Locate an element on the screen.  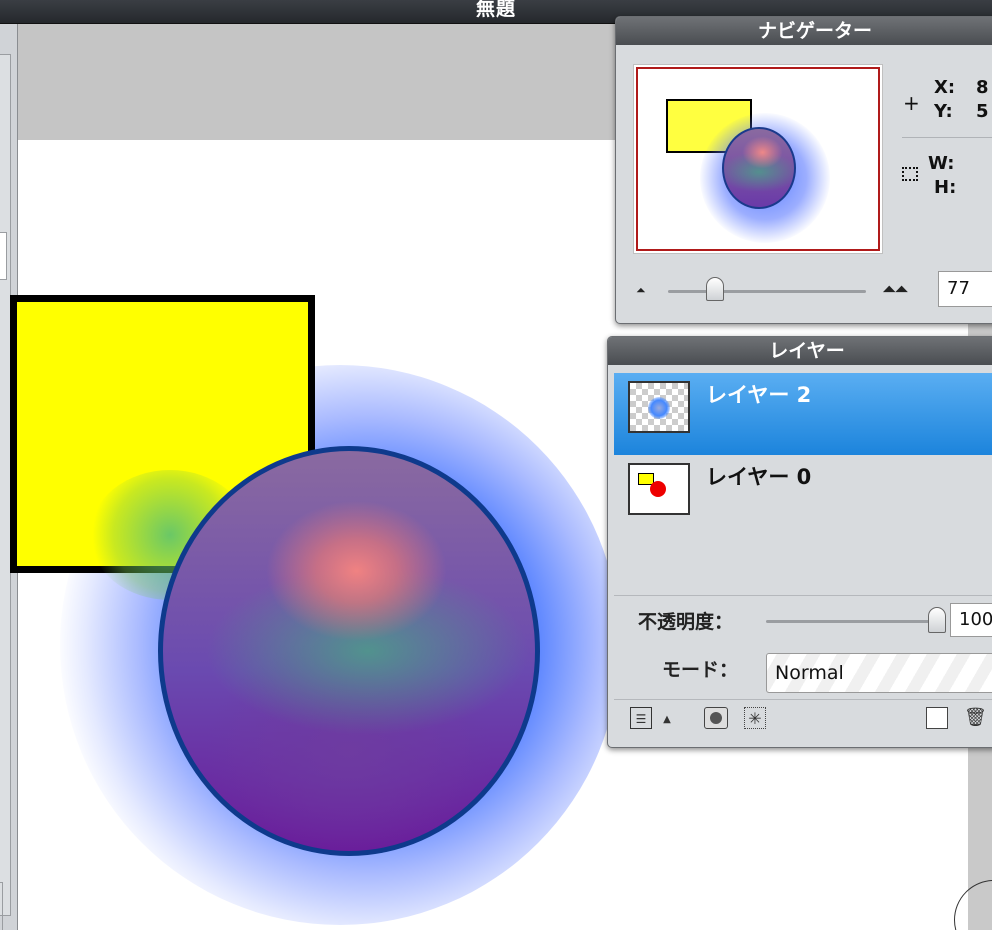
new-layer-icon is located at coordinates (937, 718).